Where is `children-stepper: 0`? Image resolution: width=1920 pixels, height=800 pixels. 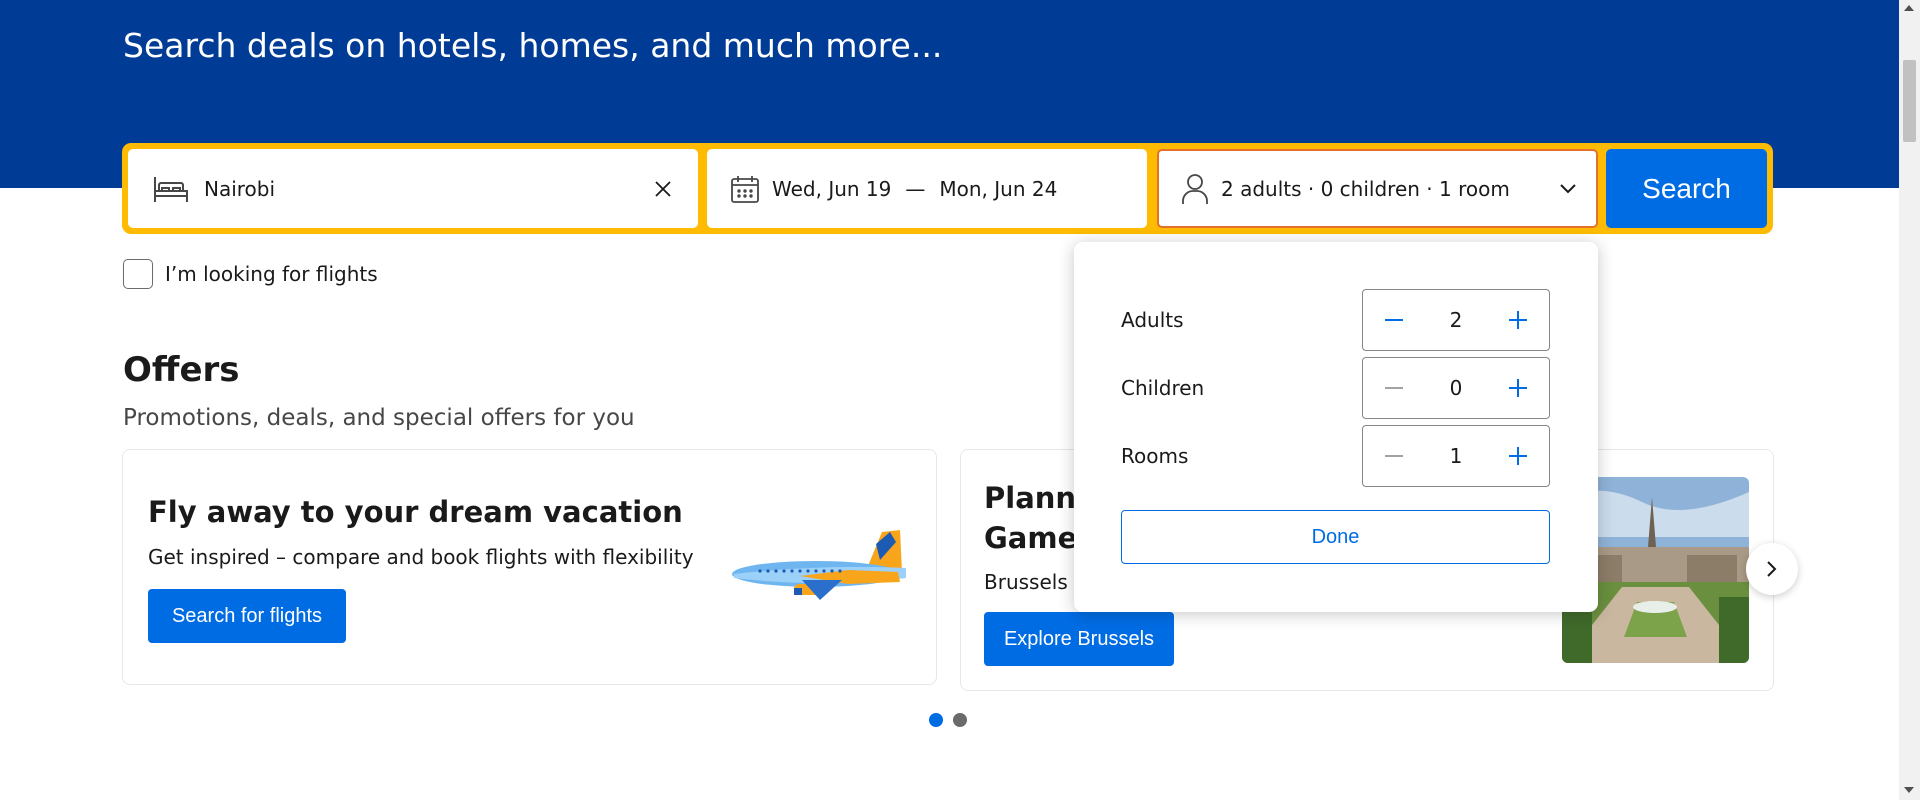
children-stepper: 0 is located at coordinates (1456, 388).